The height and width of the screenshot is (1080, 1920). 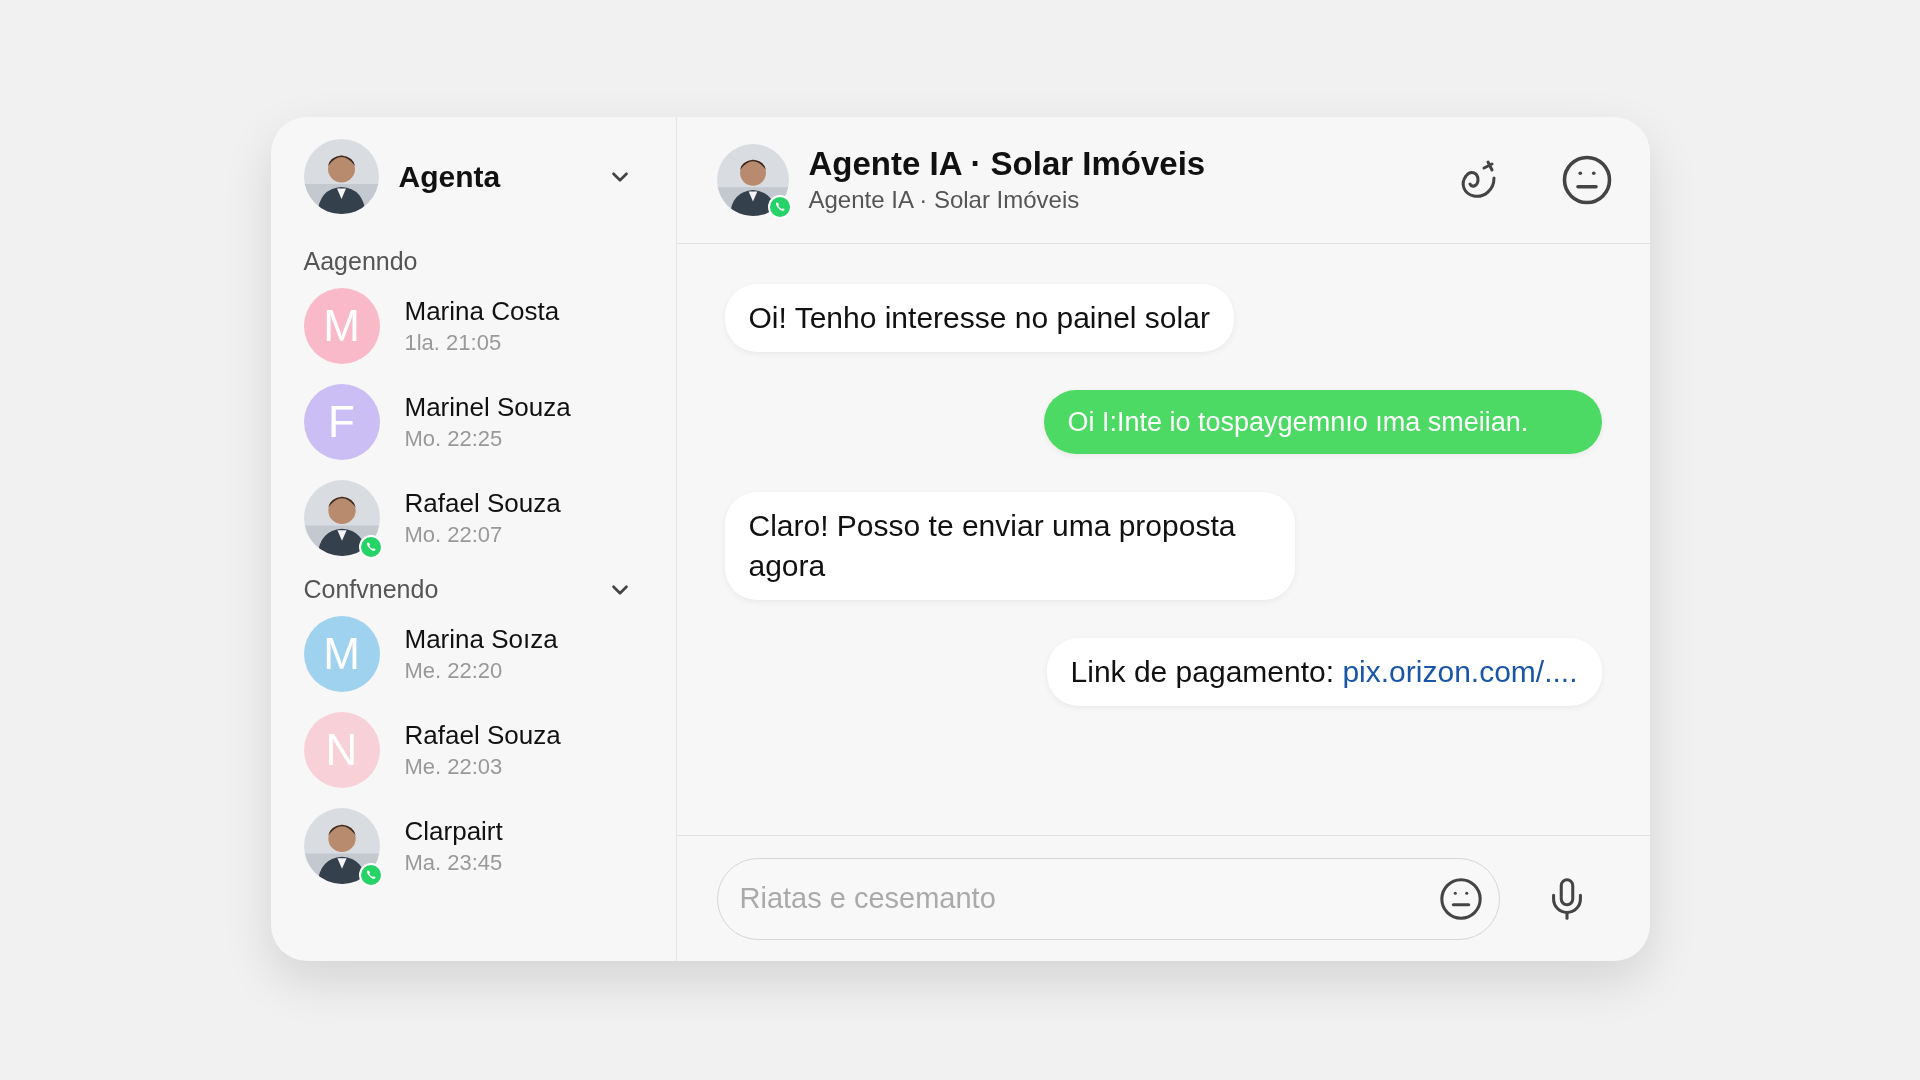 I want to click on contact-name: Marina Costa, so click(x=482, y=311).